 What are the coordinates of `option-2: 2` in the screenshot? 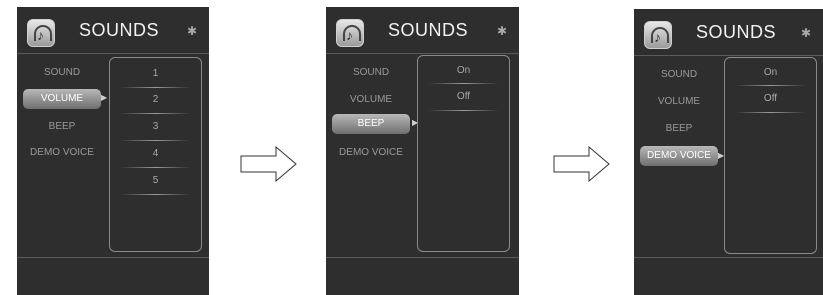 It's located at (155, 100).